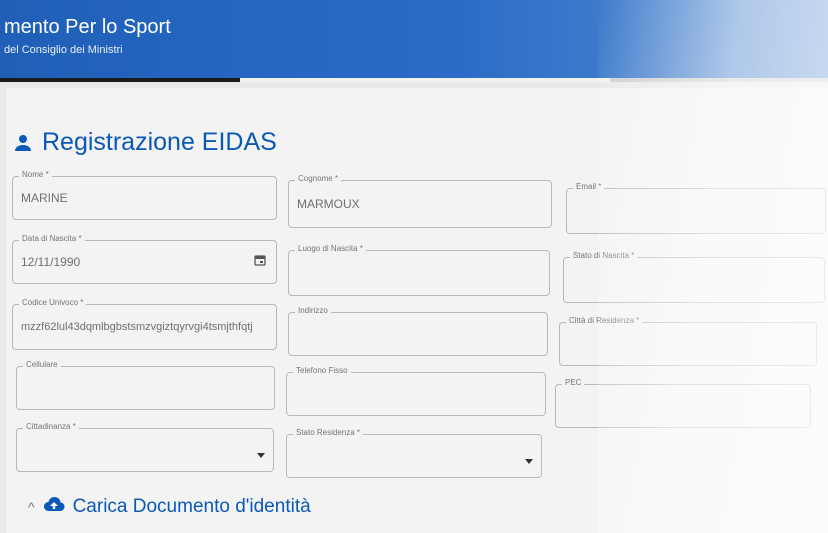 The image size is (828, 533). What do you see at coordinates (688, 341) in the screenshot?
I see `citta-residenza-field: Città di Residenza *` at bounding box center [688, 341].